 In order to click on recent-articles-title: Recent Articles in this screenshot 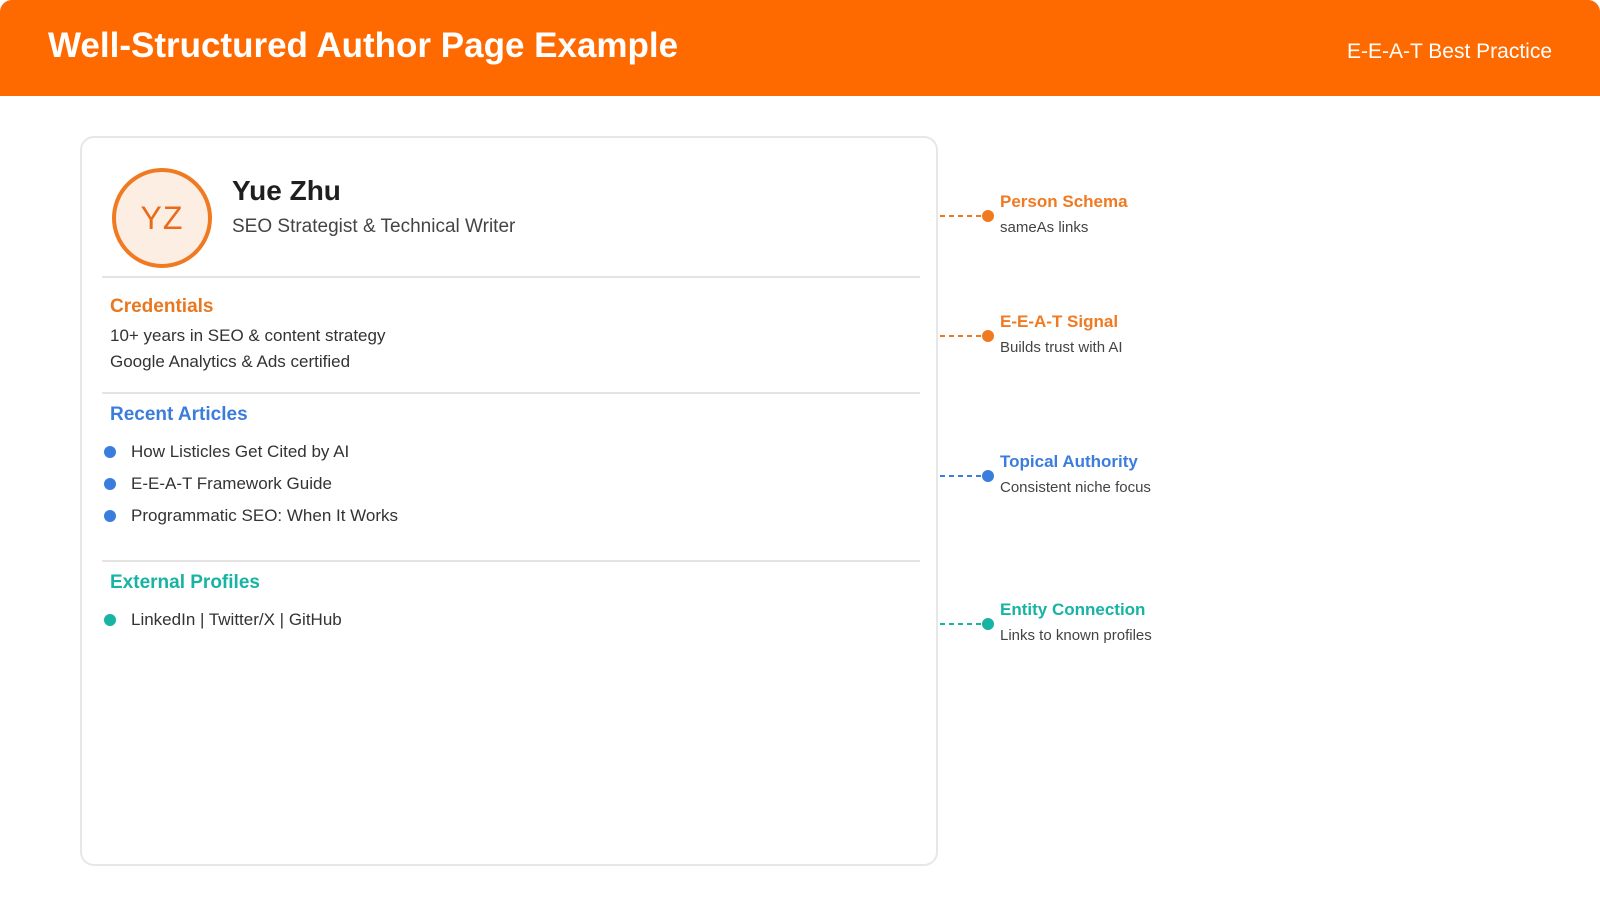, I will do `click(179, 414)`.